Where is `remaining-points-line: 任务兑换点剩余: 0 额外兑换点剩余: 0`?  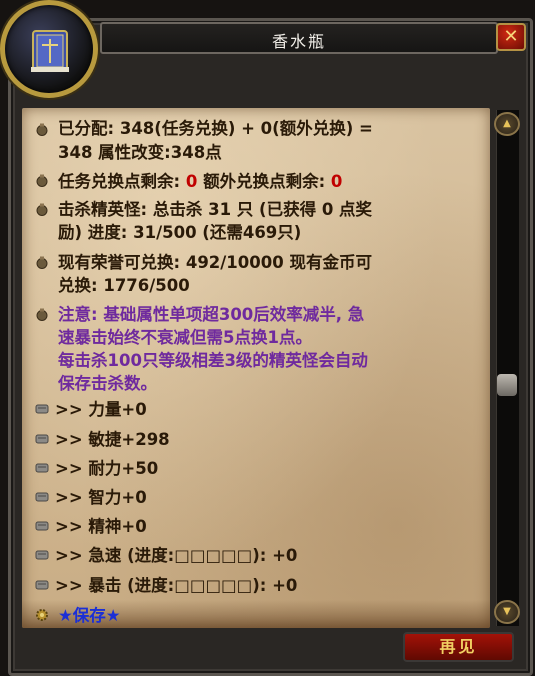
remaining-points-line: 任务兑换点剩余: 0 额外兑换点剩余: 0 is located at coordinates (200, 182).